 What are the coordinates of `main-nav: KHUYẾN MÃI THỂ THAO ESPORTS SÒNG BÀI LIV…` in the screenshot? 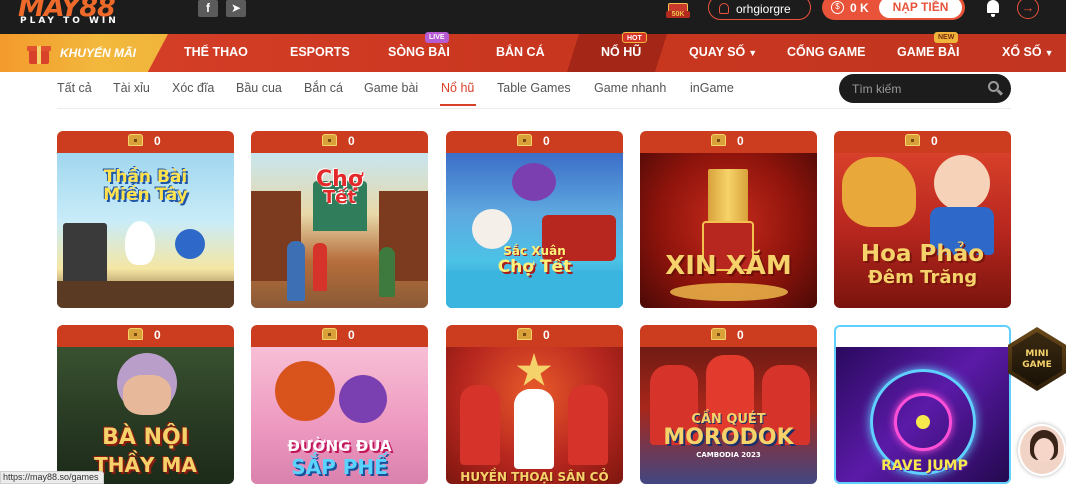 It's located at (533, 52).